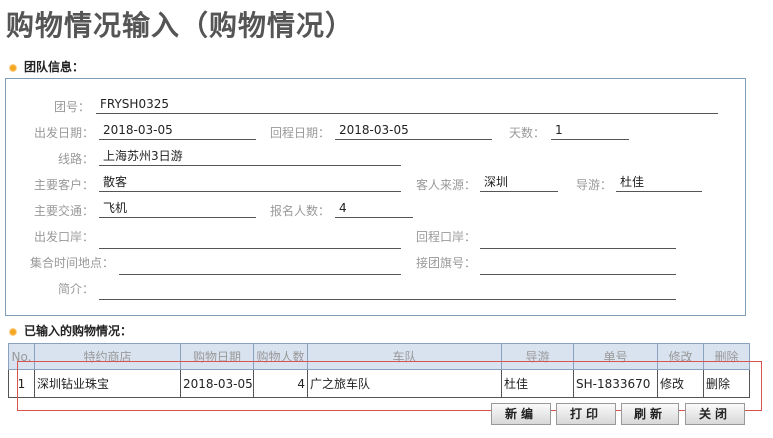 The width and height of the screenshot is (773, 438). I want to click on route-label: 线路：, so click(76, 159).